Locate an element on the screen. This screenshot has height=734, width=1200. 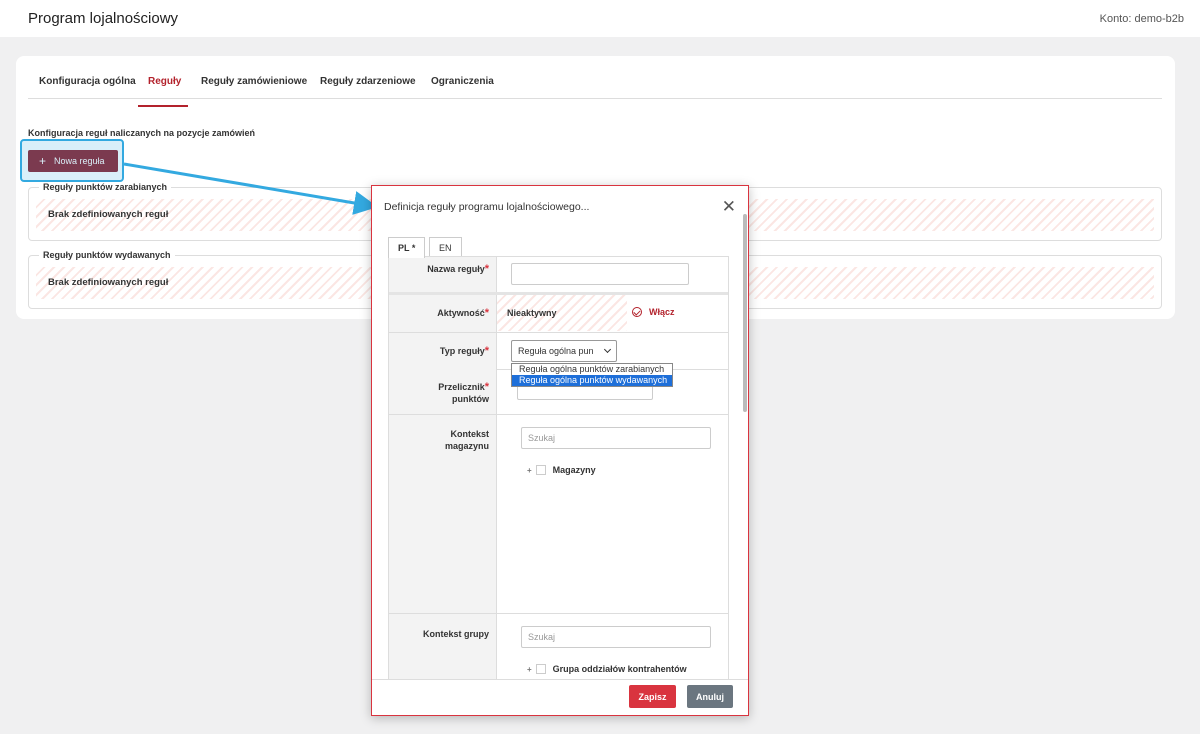
enable-toggle: Włącz is located at coordinates (653, 312).